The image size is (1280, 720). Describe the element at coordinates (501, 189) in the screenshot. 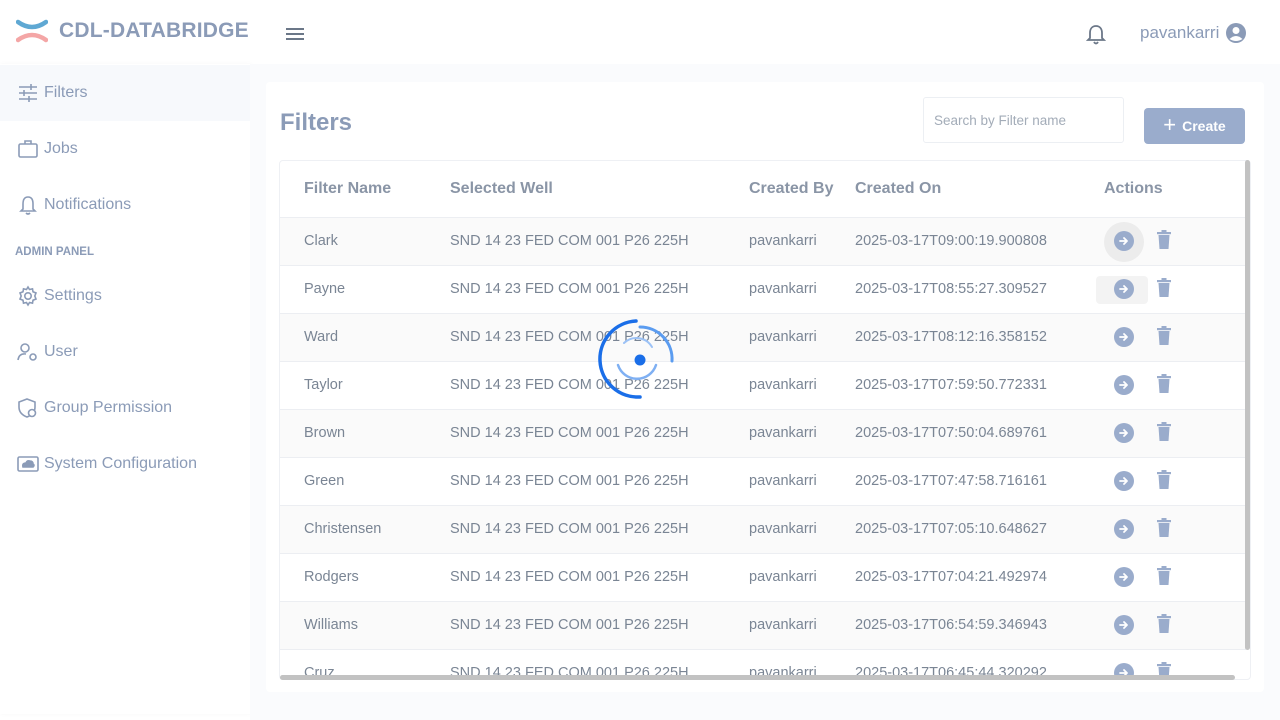

I see `column-header-selected-well: Selected Well` at that location.